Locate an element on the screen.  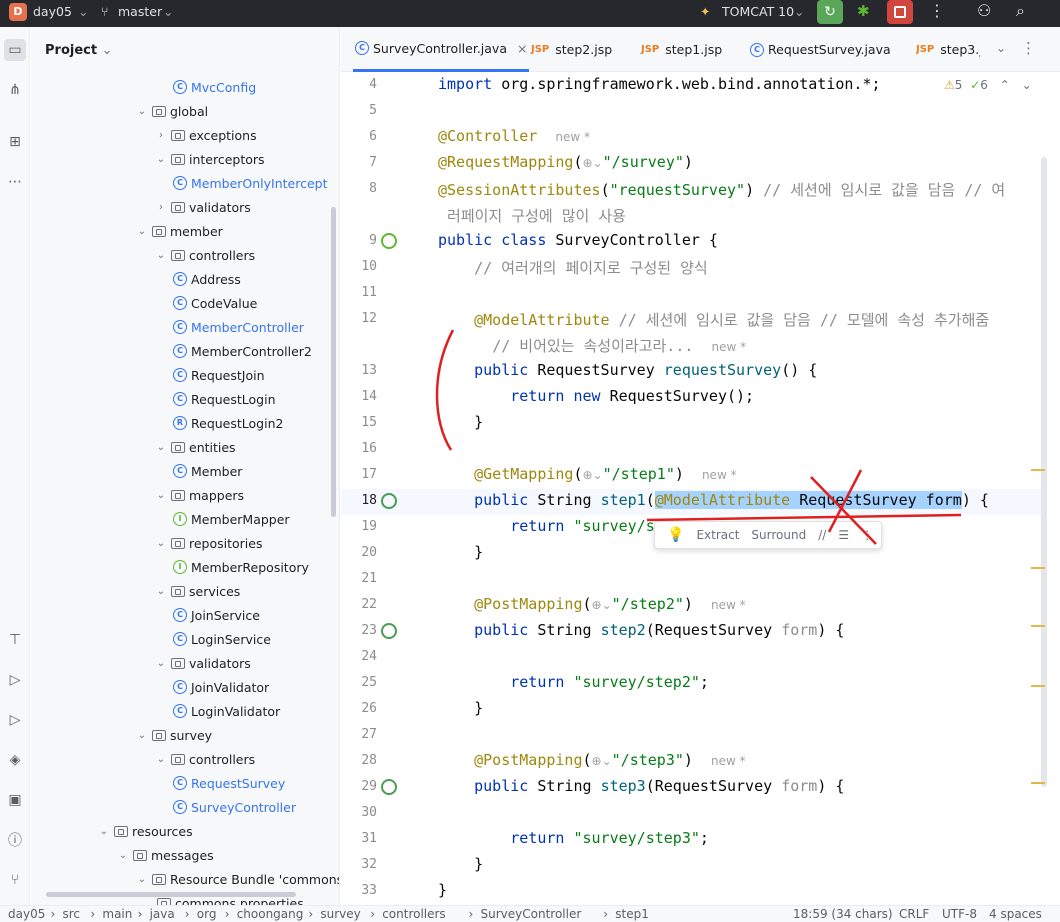
tree-folder: › exceptions is located at coordinates (205, 135).